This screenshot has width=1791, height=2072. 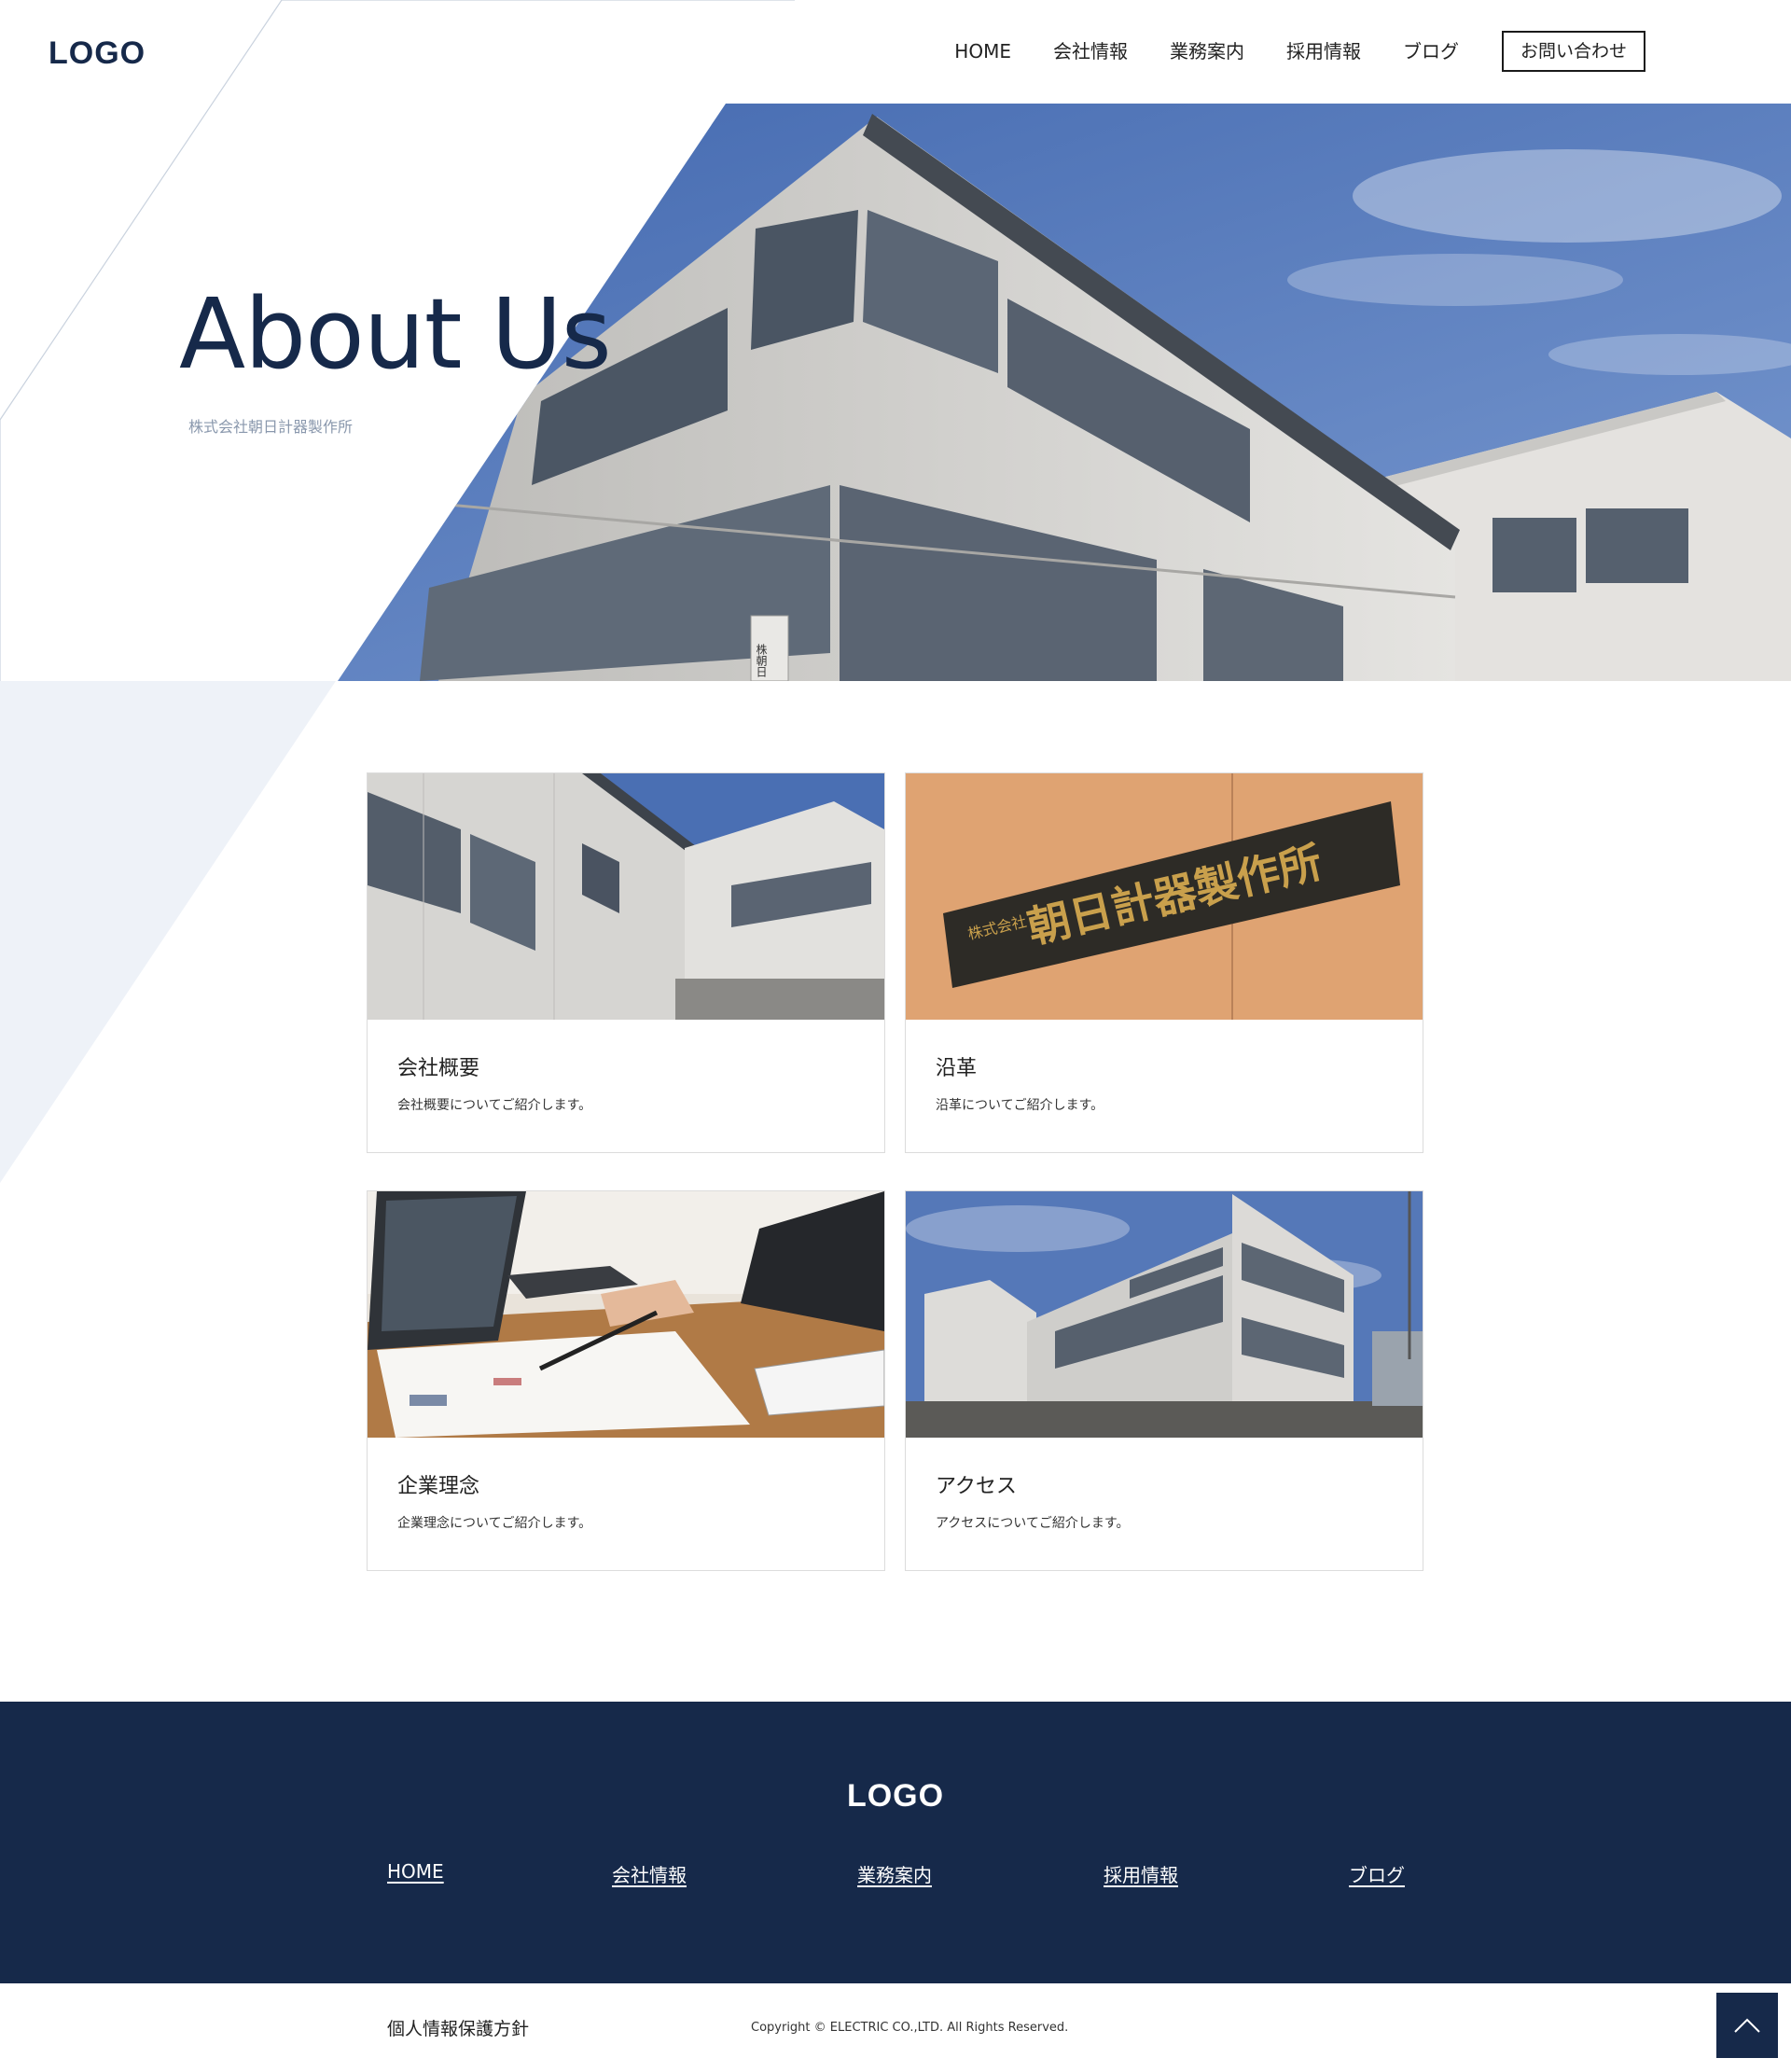 I want to click on hero-sign-text: 株朝日, so click(x=761, y=660).